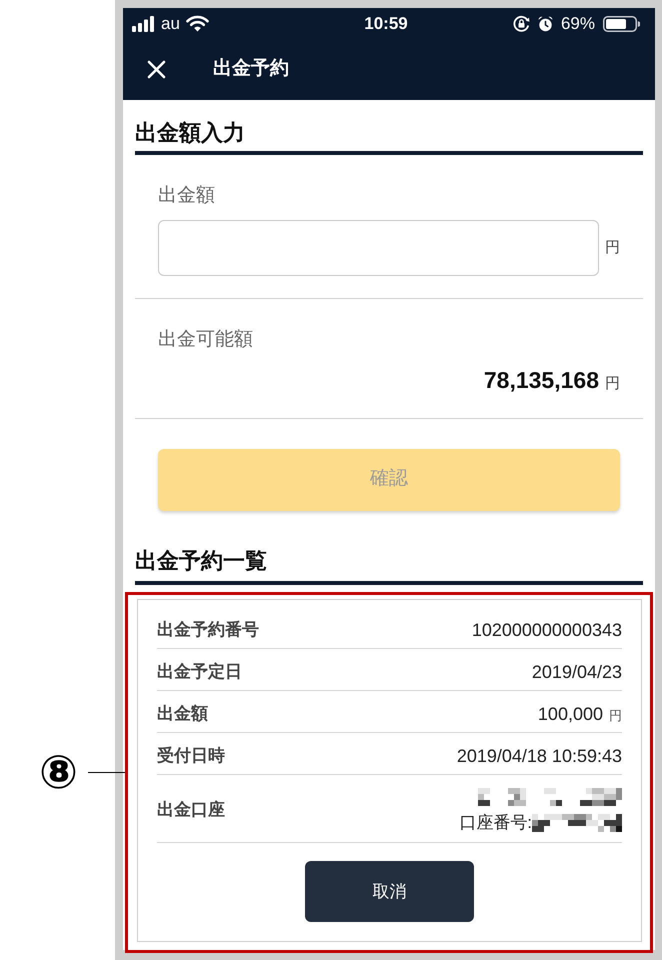 This screenshot has width=662, height=960. Describe the element at coordinates (621, 24) in the screenshot. I see `battery-icon` at that location.